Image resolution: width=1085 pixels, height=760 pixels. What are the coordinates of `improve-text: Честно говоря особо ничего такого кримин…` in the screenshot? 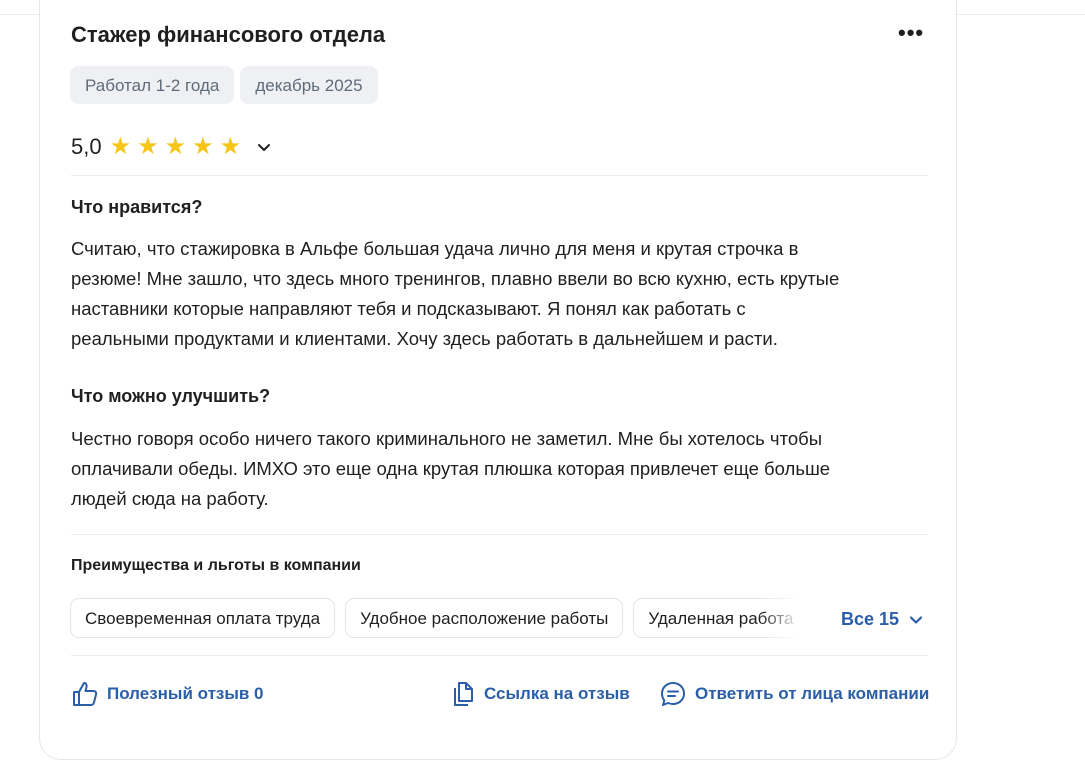 It's located at (506, 469).